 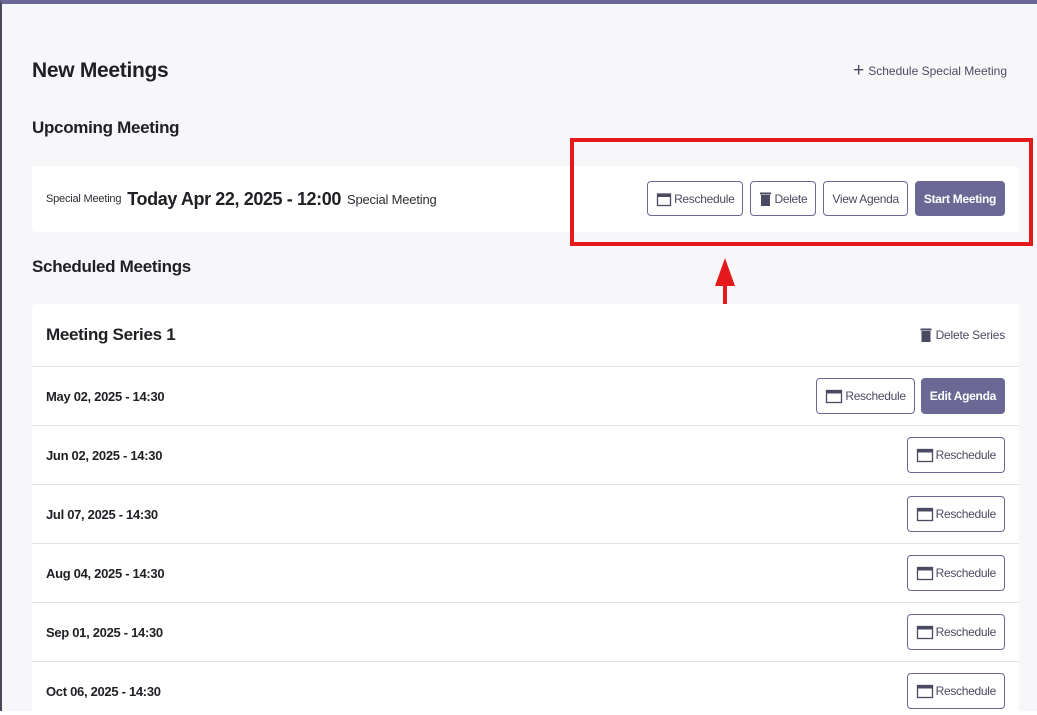 I want to click on edit-agenda-button: Edit Agenda, so click(x=962, y=396).